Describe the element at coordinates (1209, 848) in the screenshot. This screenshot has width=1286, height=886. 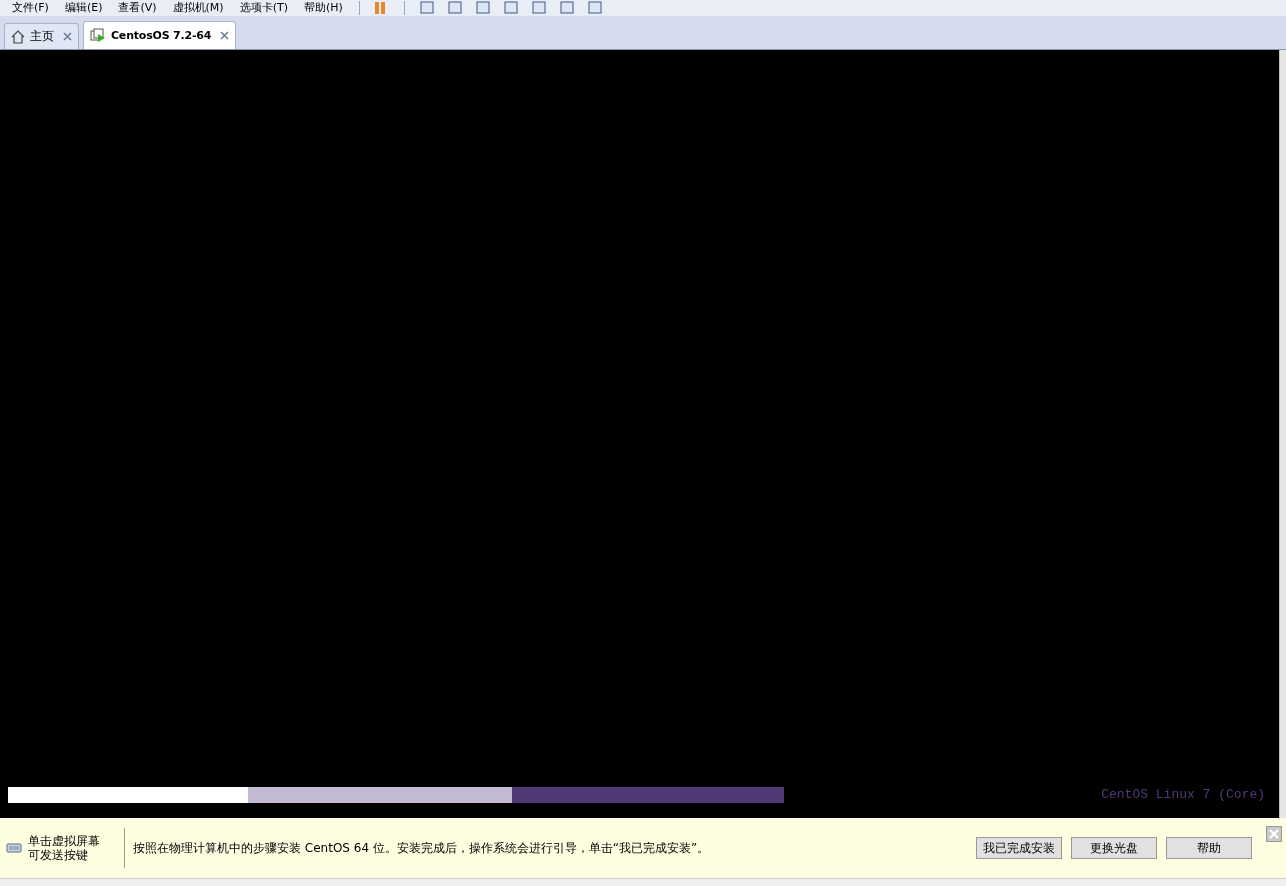
I see `hint-button: 帮助` at that location.